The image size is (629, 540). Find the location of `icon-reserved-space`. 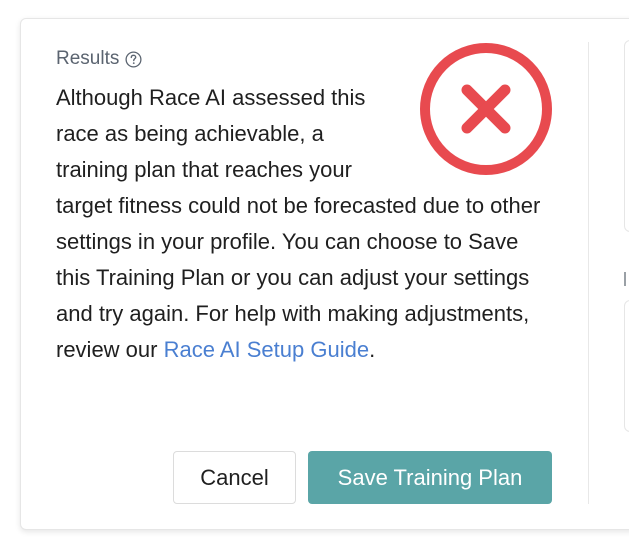

icon-reserved-space is located at coordinates (467, 134).